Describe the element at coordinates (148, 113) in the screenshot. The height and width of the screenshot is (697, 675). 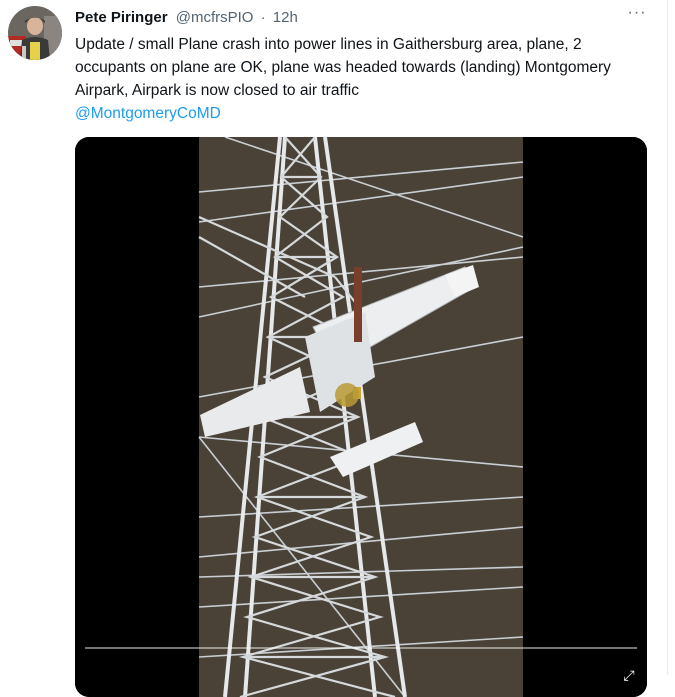
I see `mention-link: @MontgomeryCoMD` at that location.